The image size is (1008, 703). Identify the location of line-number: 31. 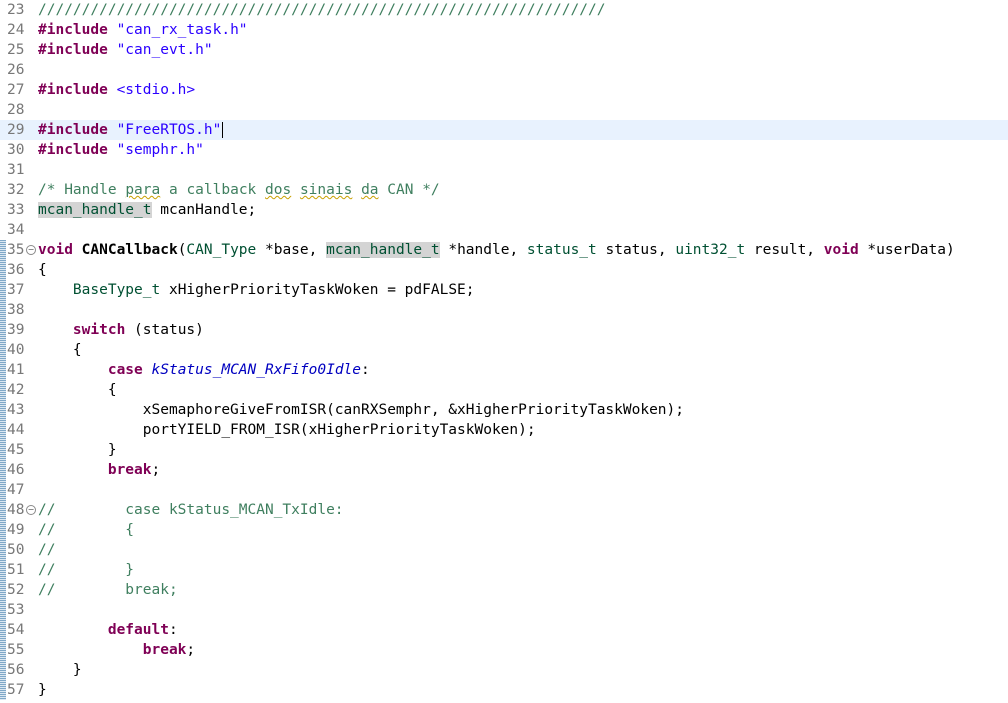
(16, 170).